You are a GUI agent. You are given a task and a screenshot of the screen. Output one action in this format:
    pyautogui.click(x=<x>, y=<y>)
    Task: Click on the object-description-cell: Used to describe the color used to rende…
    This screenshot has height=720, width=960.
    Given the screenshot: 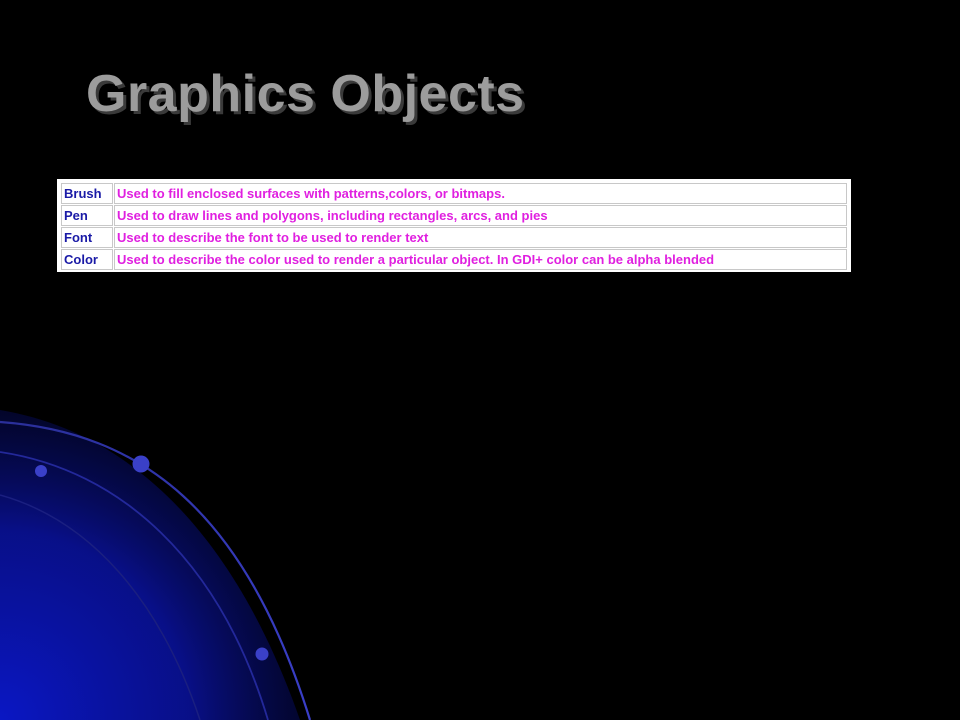 What is the action you would take?
    pyautogui.click(x=480, y=259)
    